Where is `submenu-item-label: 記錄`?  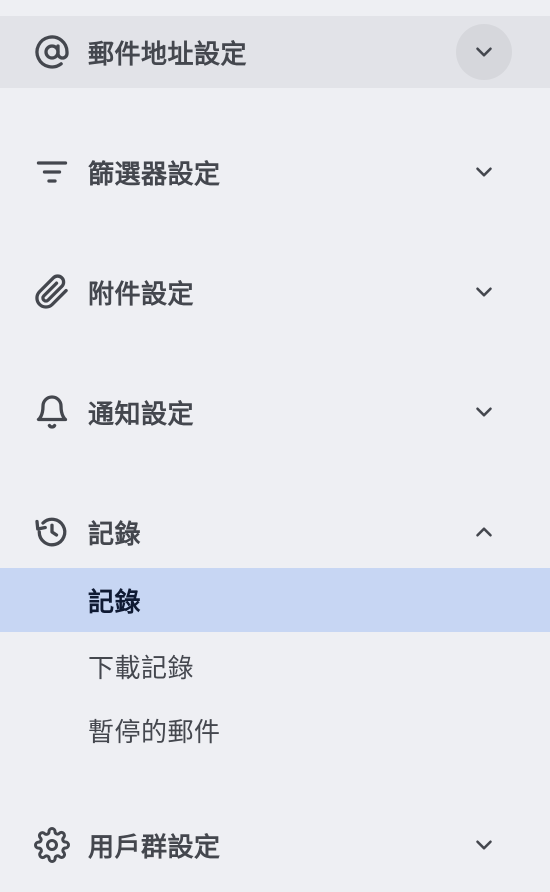 submenu-item-label: 記錄 is located at coordinates (115, 602).